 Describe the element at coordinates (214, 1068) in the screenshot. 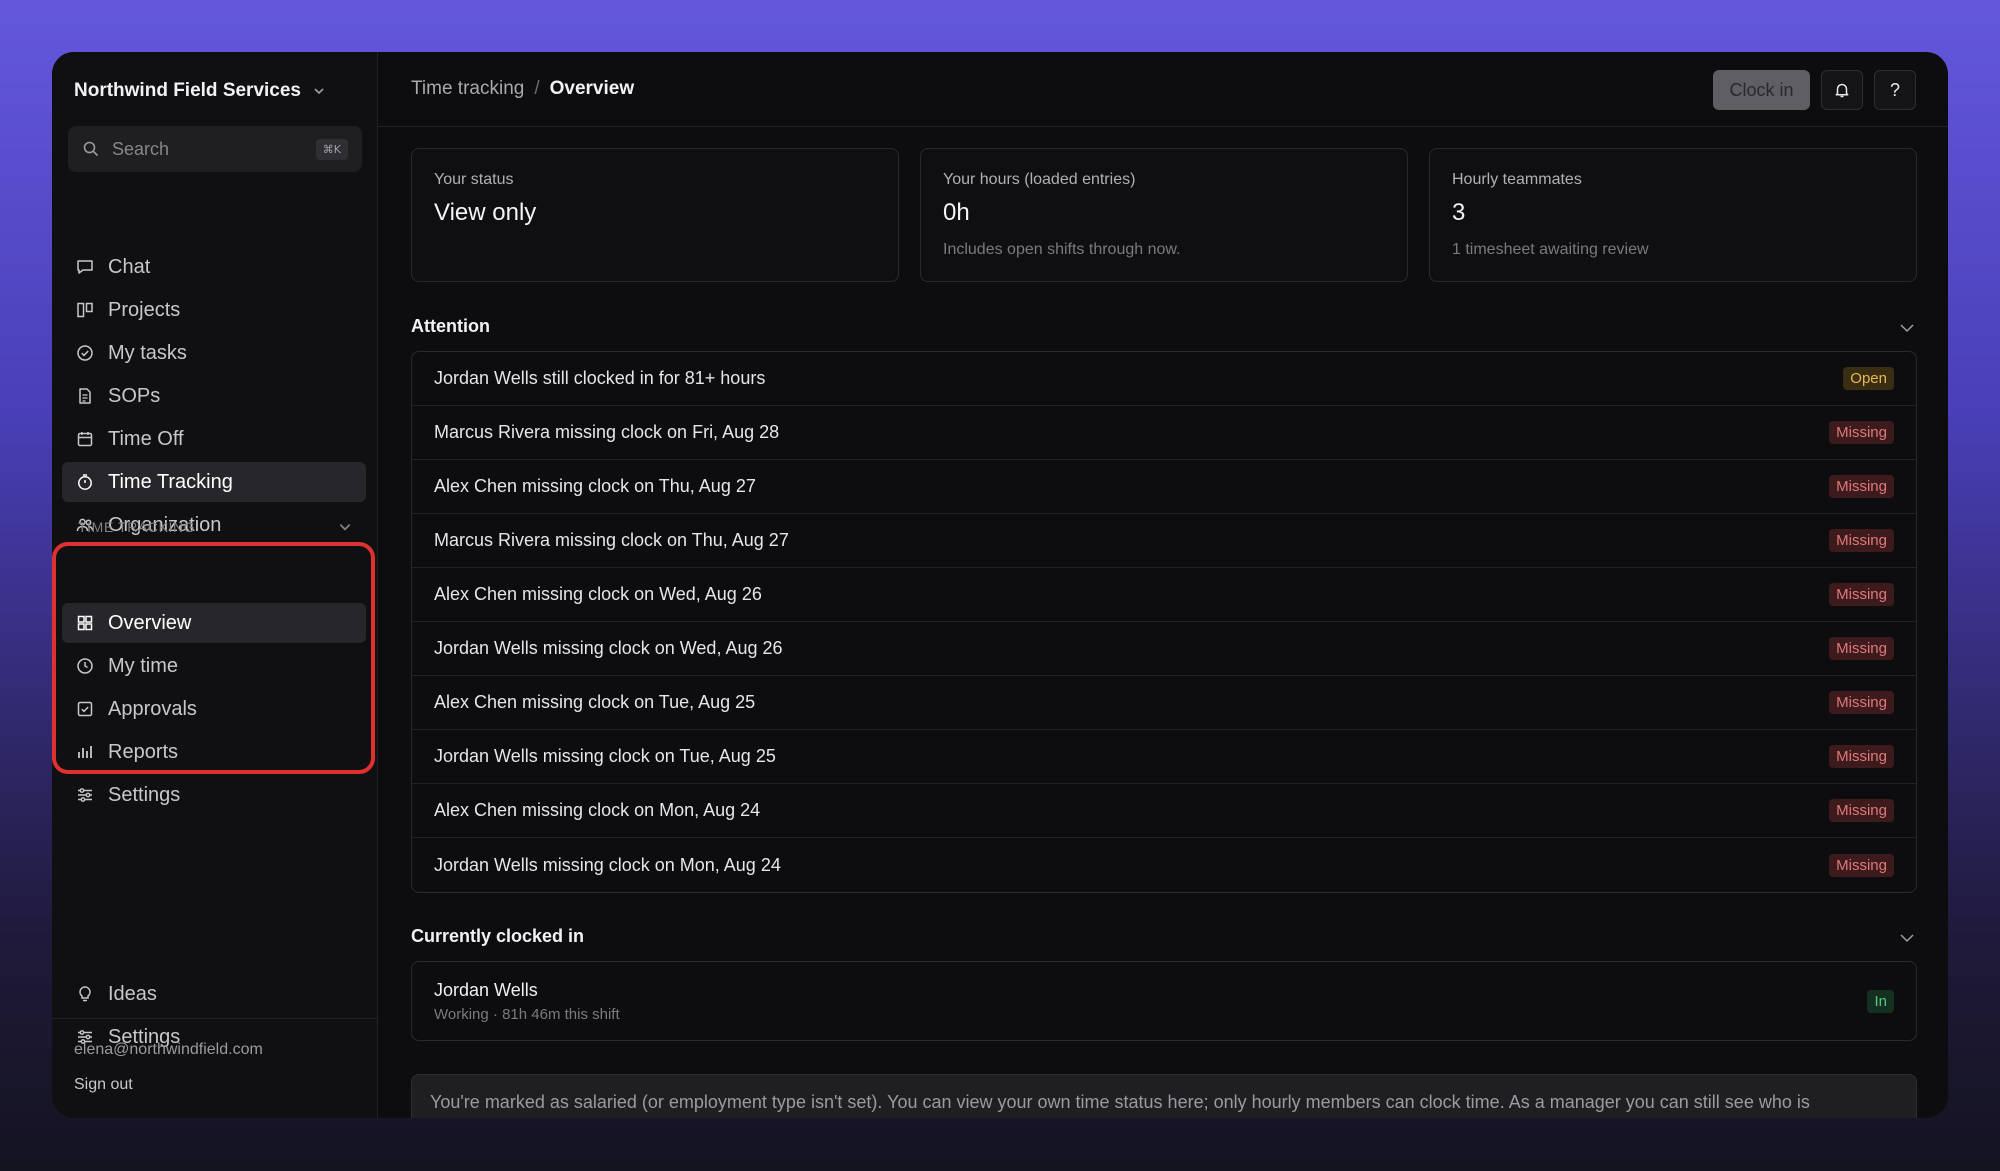

I see `sidebar-footer: elena@northwindfield.com Sign out` at that location.